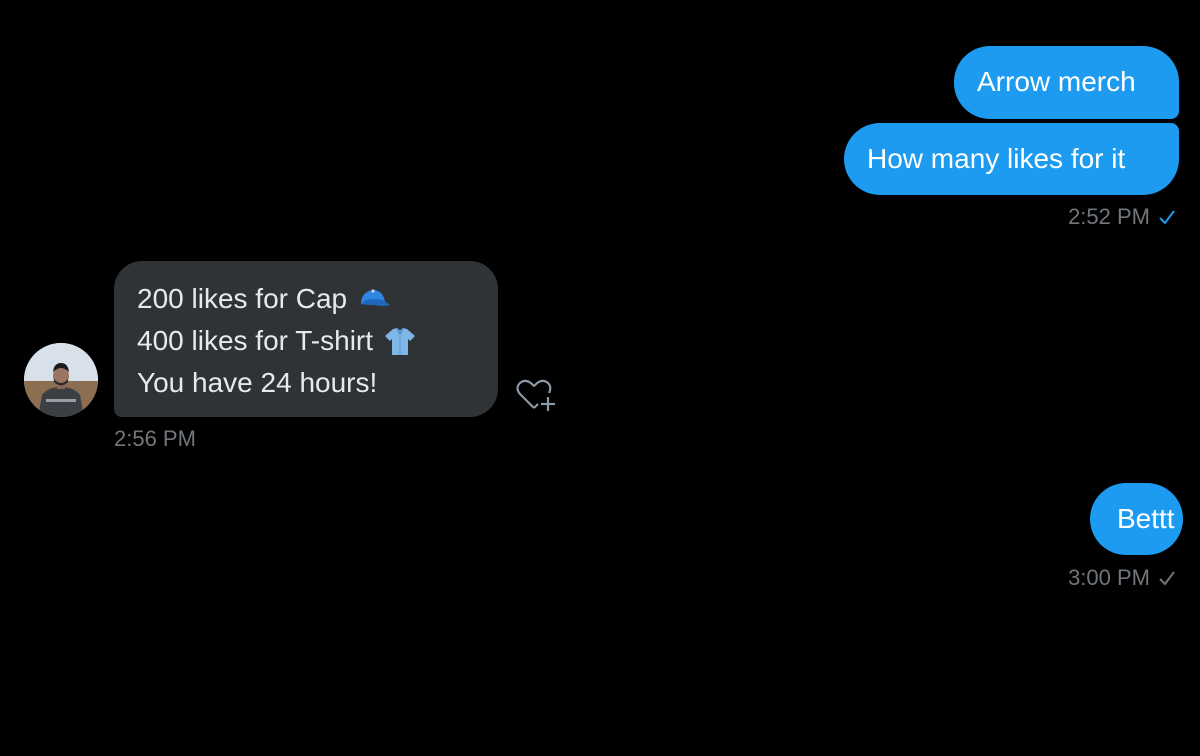  Describe the element at coordinates (257, 382) in the screenshot. I see `message-text: You have 24 hours!` at that location.